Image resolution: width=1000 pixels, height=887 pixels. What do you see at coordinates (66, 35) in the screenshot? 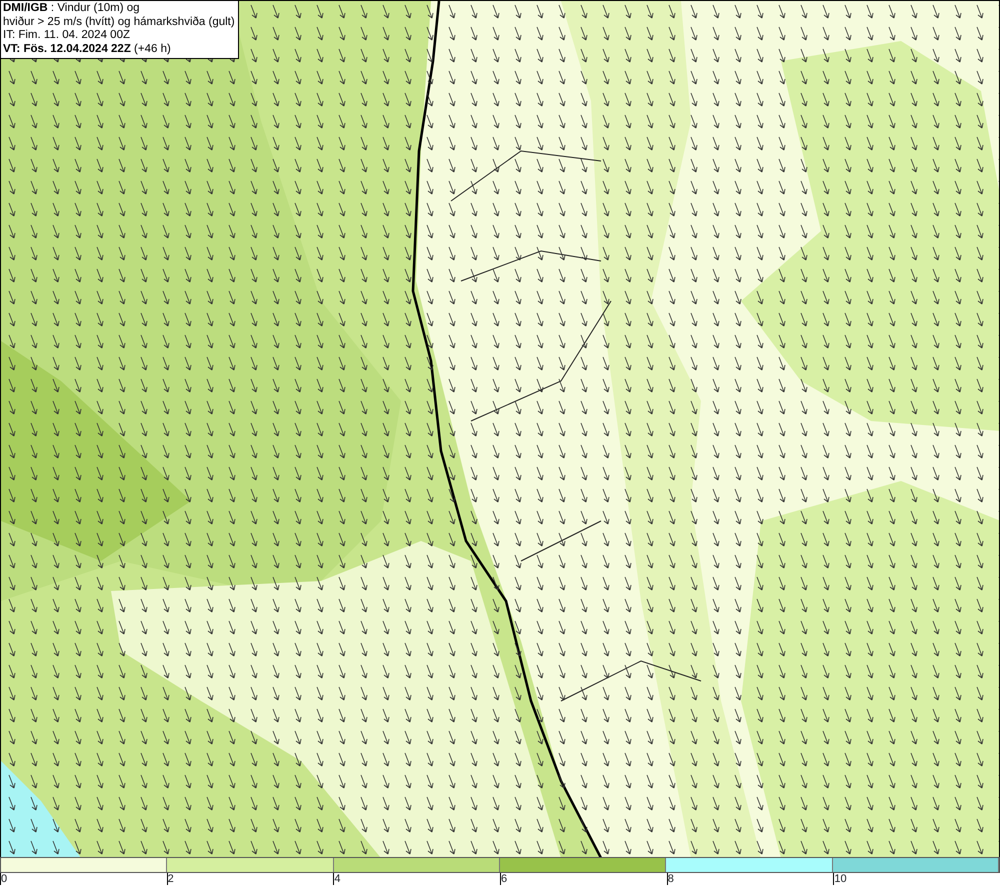
I see `title-line: IT: Fim. 11. 04. 2024 00Z` at bounding box center [66, 35].